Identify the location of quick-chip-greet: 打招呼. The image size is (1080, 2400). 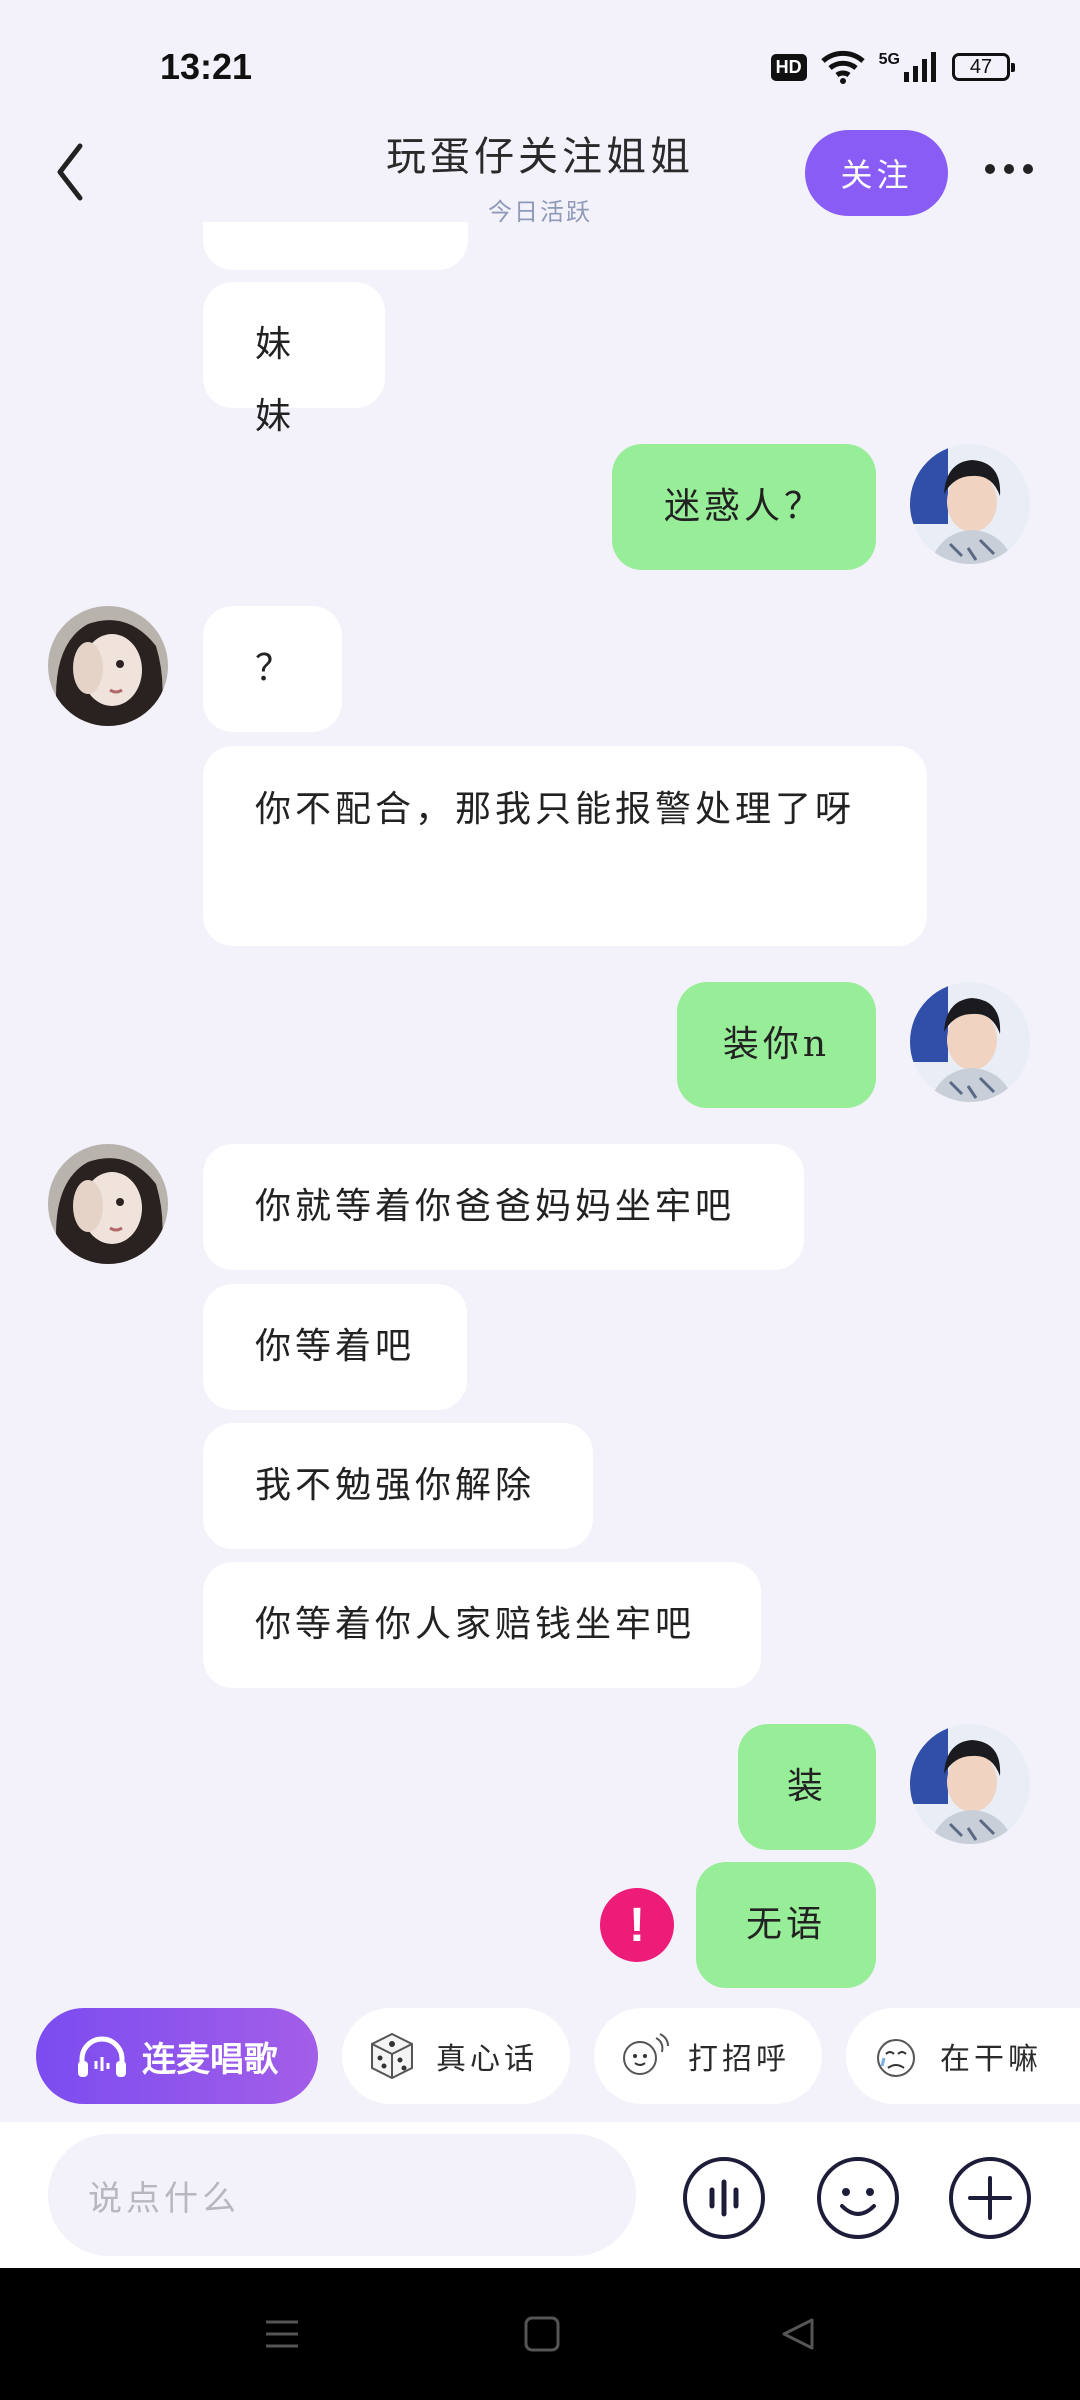
(708, 2056).